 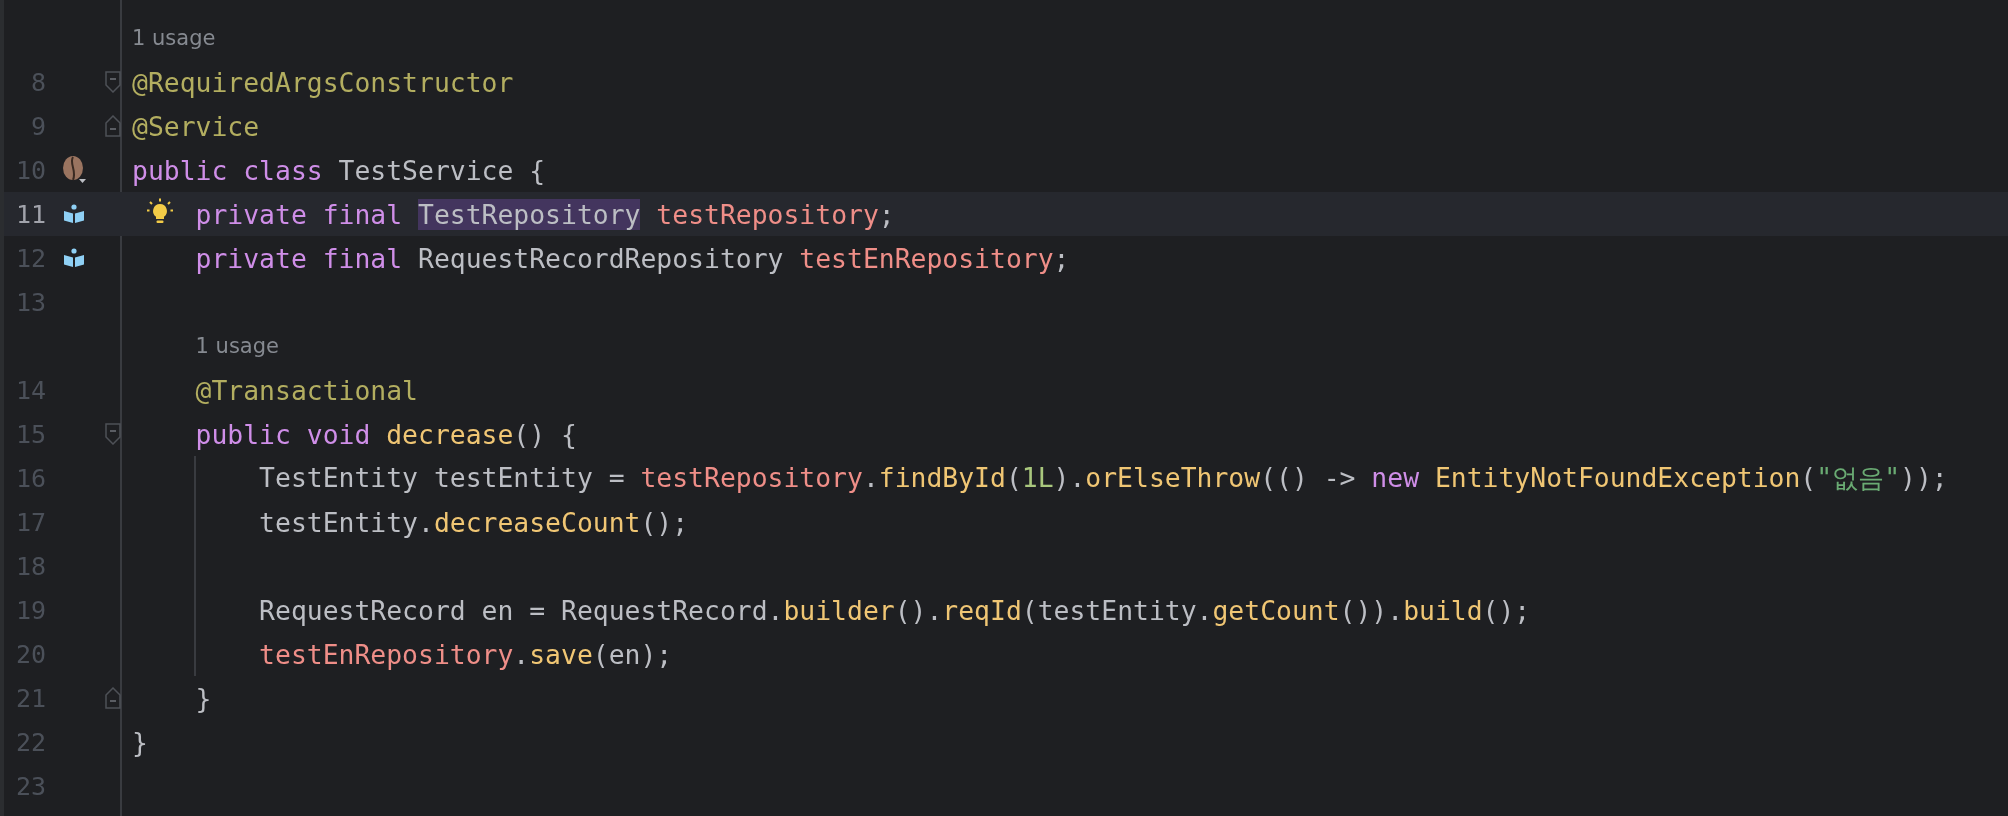 What do you see at coordinates (306, 390) in the screenshot?
I see `code-line: @Transactional` at bounding box center [306, 390].